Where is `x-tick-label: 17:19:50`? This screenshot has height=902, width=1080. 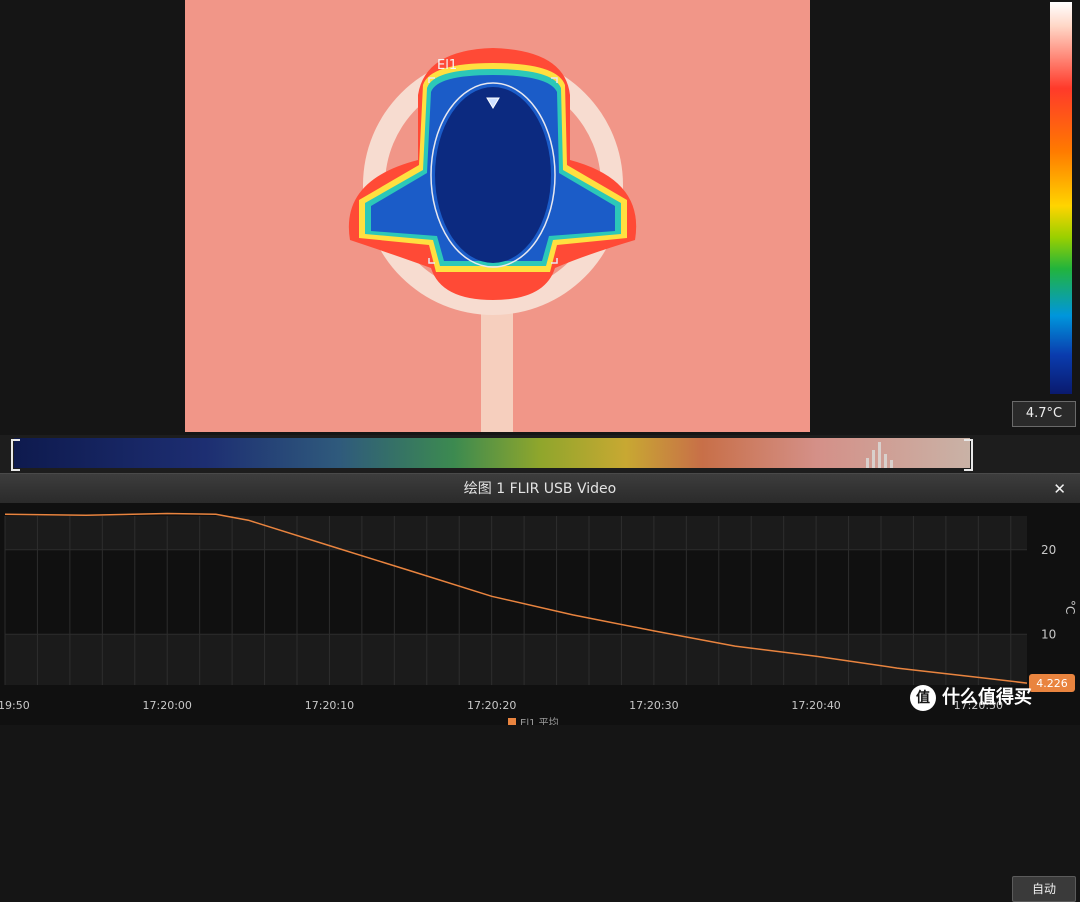
x-tick-label: 17:19:50 is located at coordinates (15, 705).